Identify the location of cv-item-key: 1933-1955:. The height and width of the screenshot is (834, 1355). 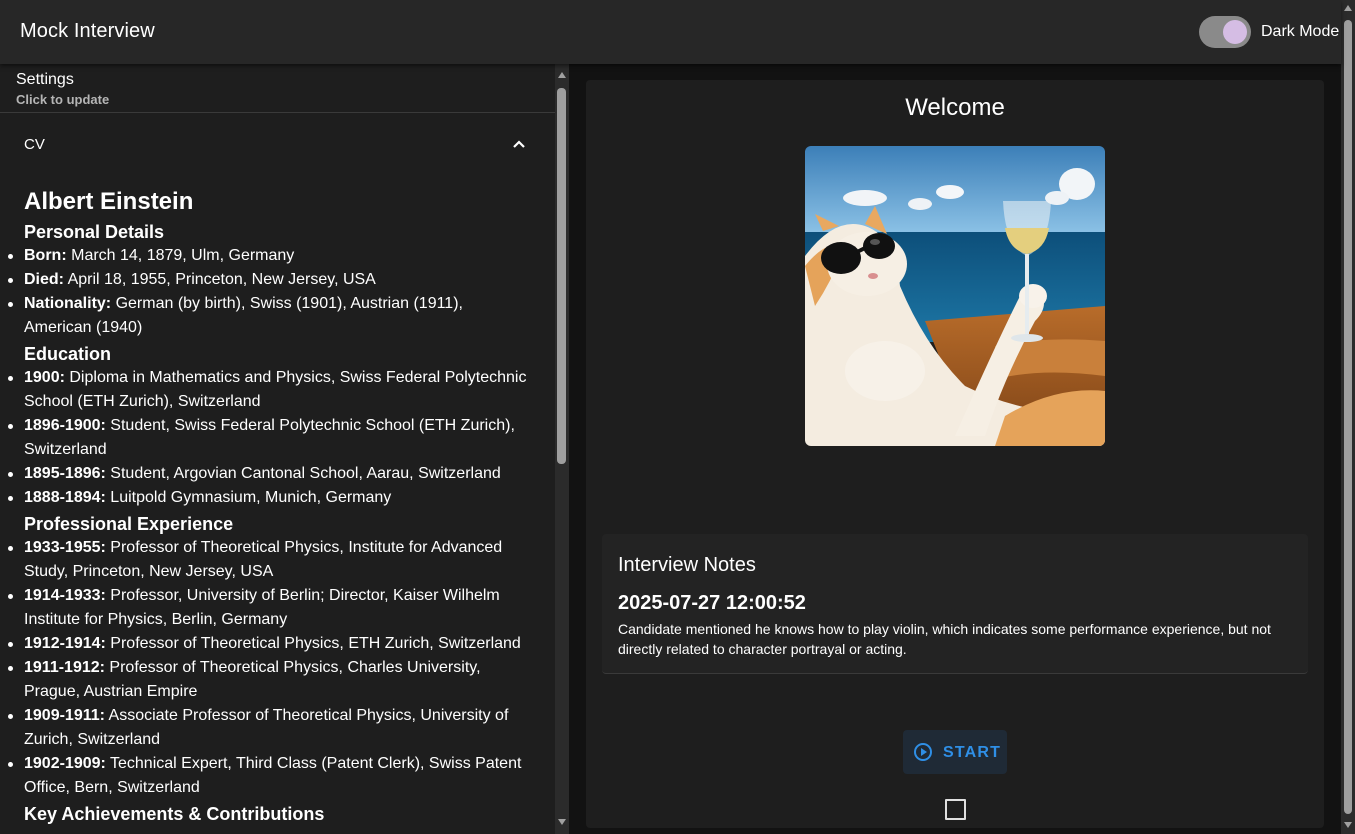
(65, 547).